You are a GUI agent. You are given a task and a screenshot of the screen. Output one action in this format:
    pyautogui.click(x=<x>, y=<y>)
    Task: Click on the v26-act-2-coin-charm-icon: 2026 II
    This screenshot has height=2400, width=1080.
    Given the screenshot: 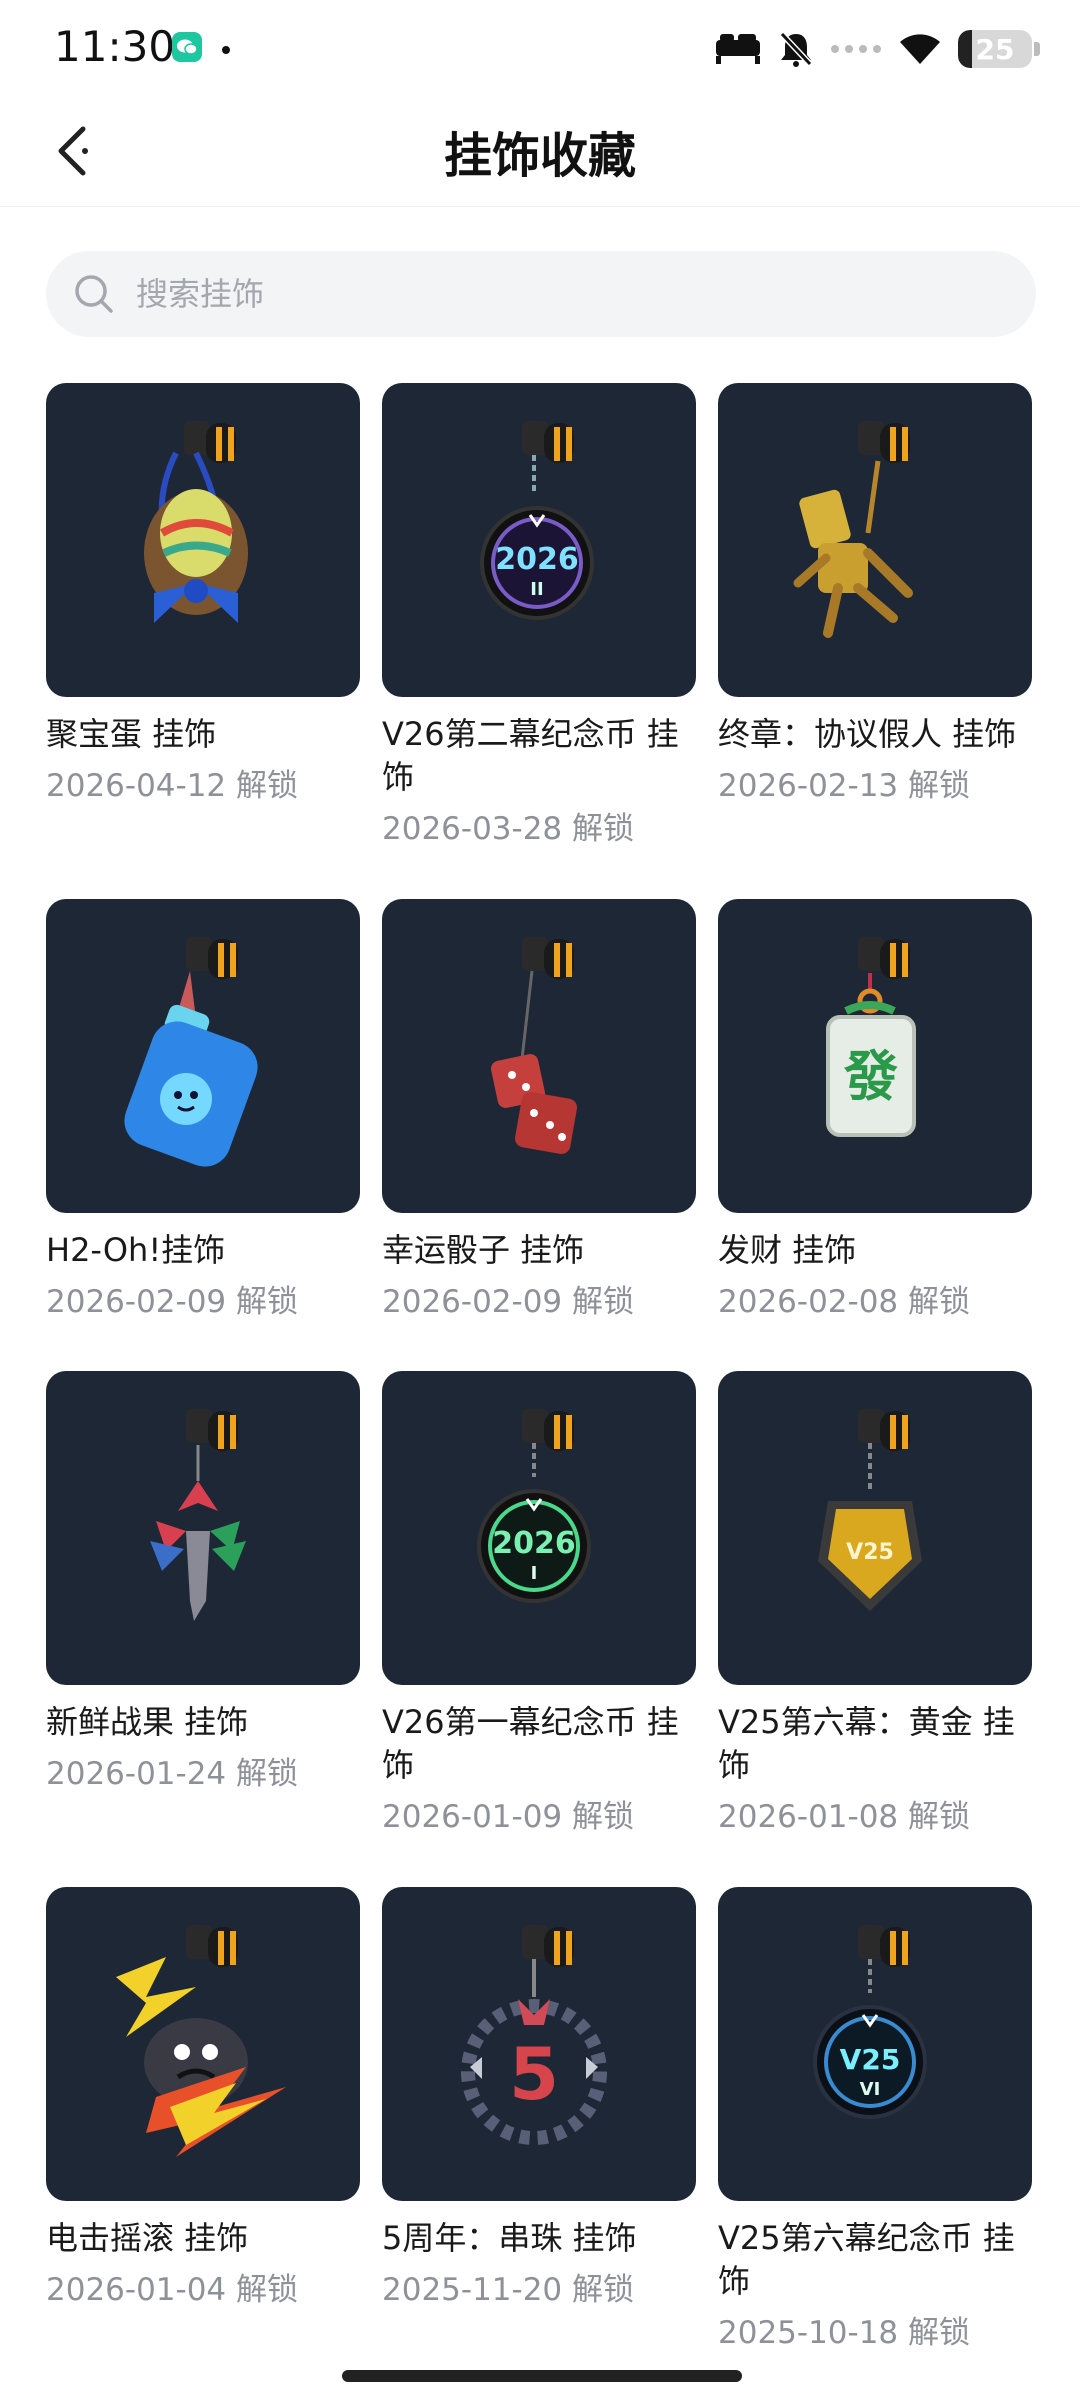 What is the action you would take?
    pyautogui.click(x=537, y=520)
    